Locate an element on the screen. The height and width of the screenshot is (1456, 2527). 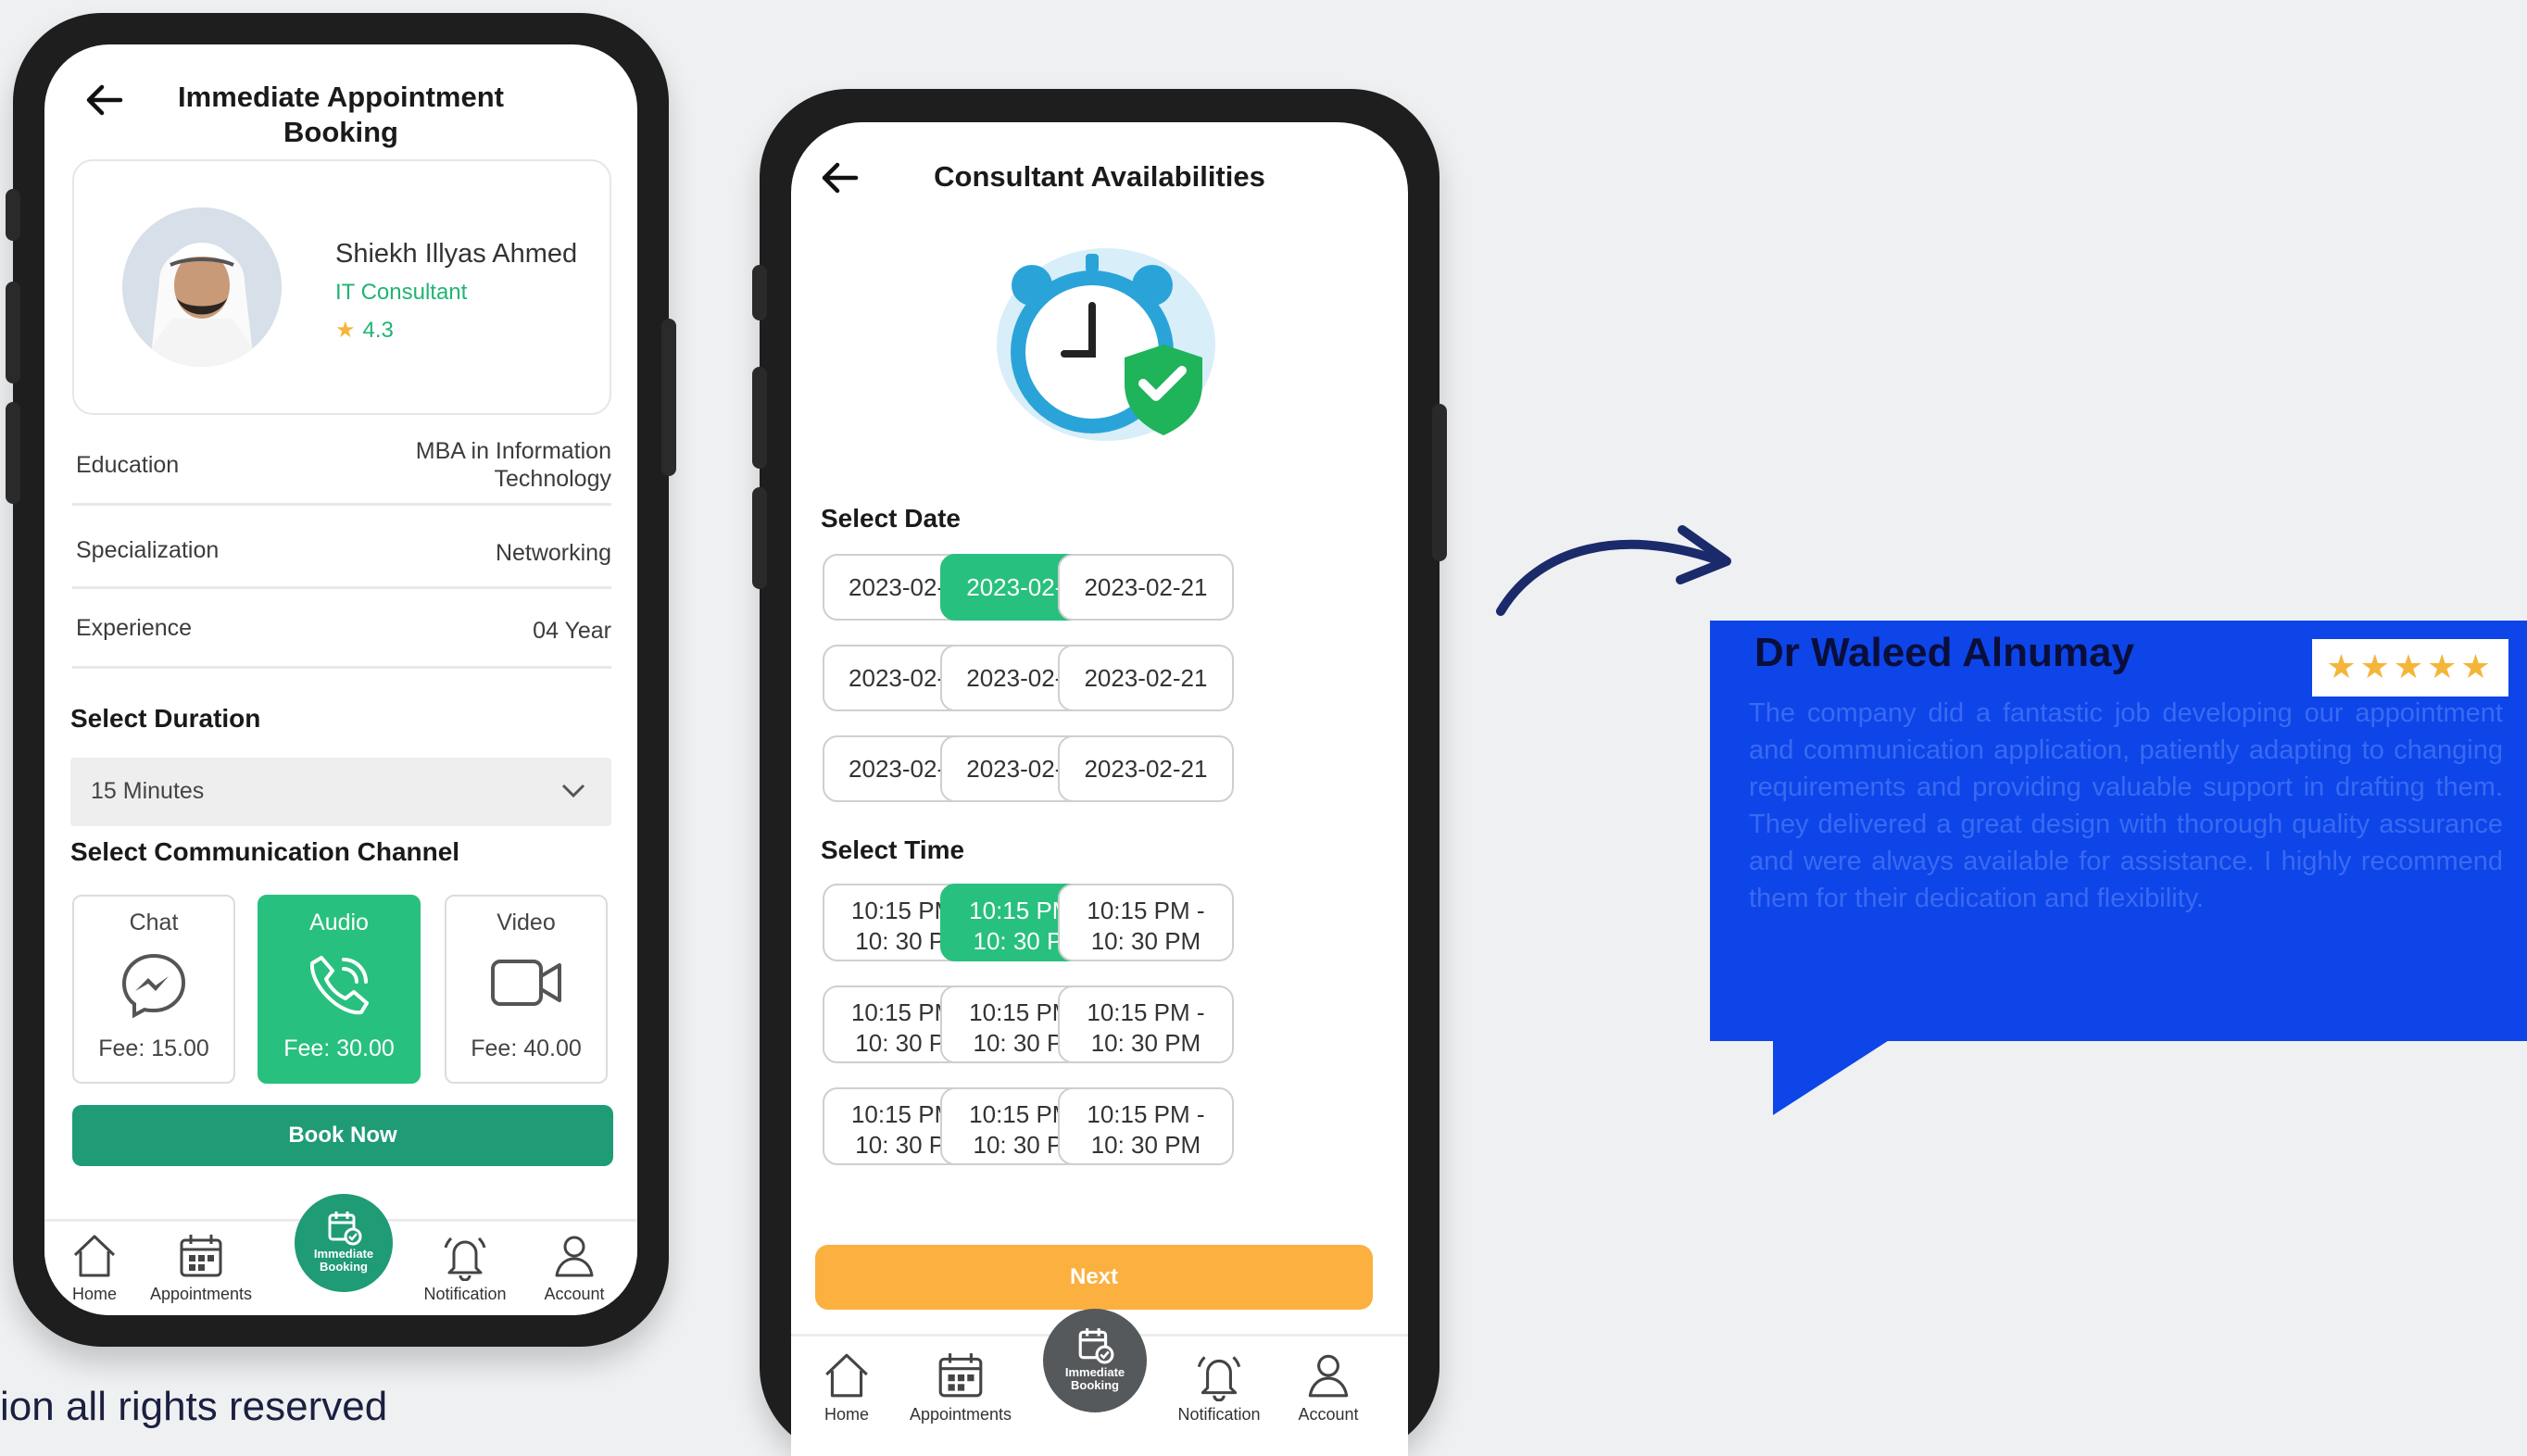
chevron-down-icon is located at coordinates (573, 791).